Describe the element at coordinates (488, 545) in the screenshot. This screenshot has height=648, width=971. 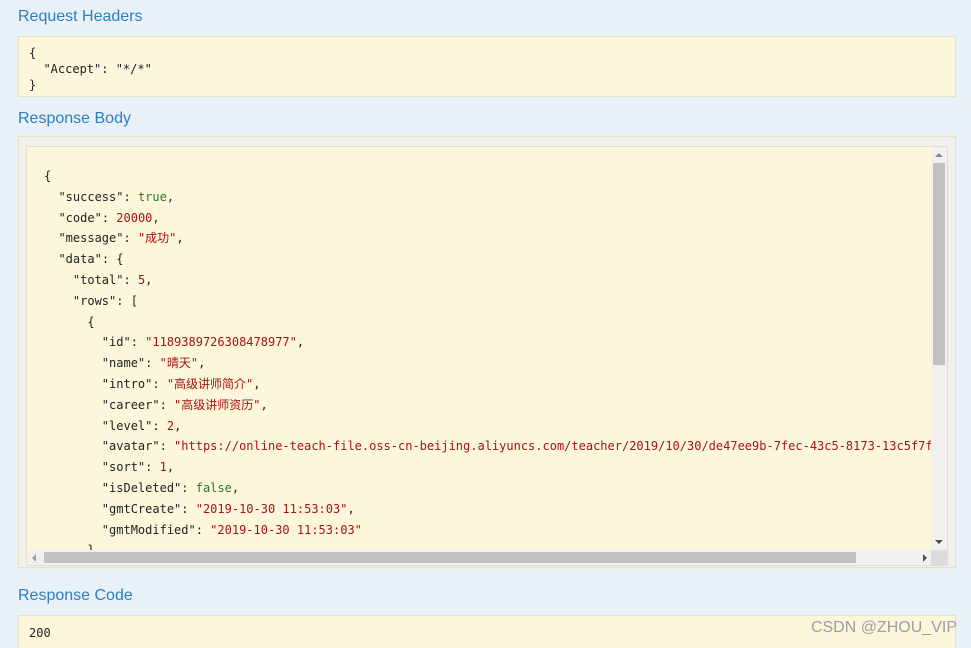
I see `json-line: },` at that location.